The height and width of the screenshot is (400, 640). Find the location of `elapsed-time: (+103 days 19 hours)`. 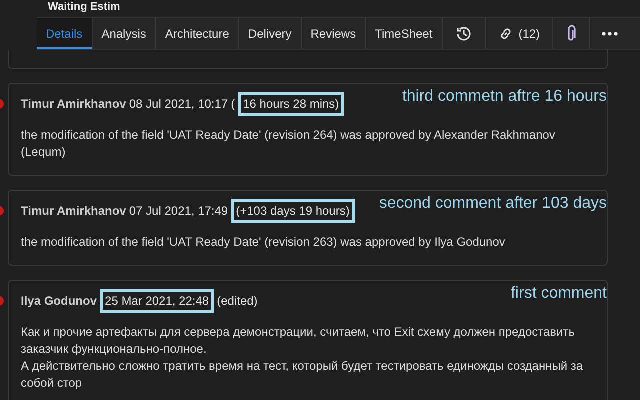

elapsed-time: (+103 days 19 hours) is located at coordinates (293, 211).